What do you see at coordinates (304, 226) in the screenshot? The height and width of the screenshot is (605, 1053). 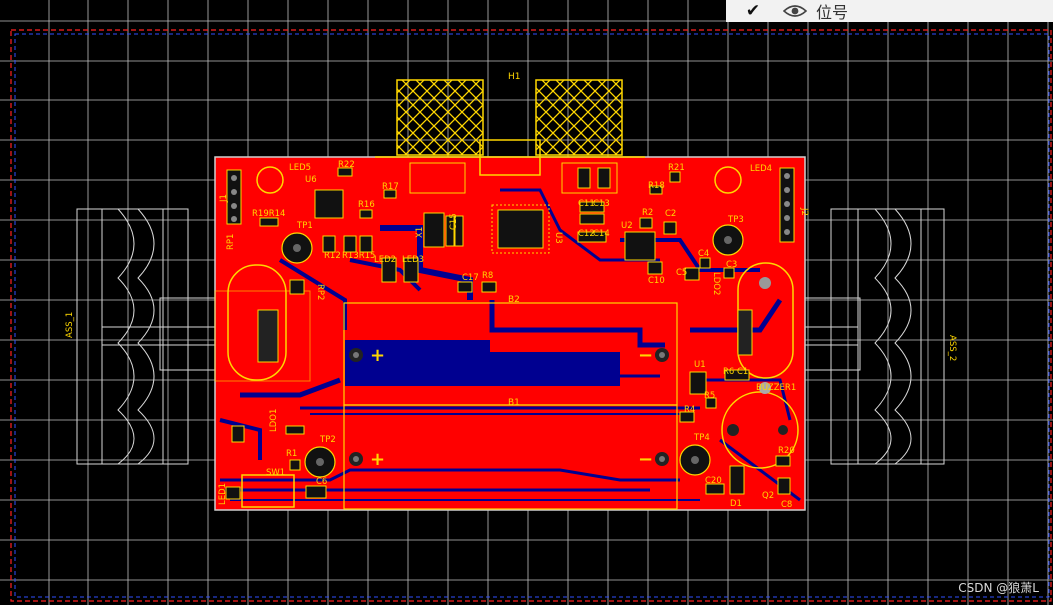 I see `label-tp1: TP1` at bounding box center [304, 226].